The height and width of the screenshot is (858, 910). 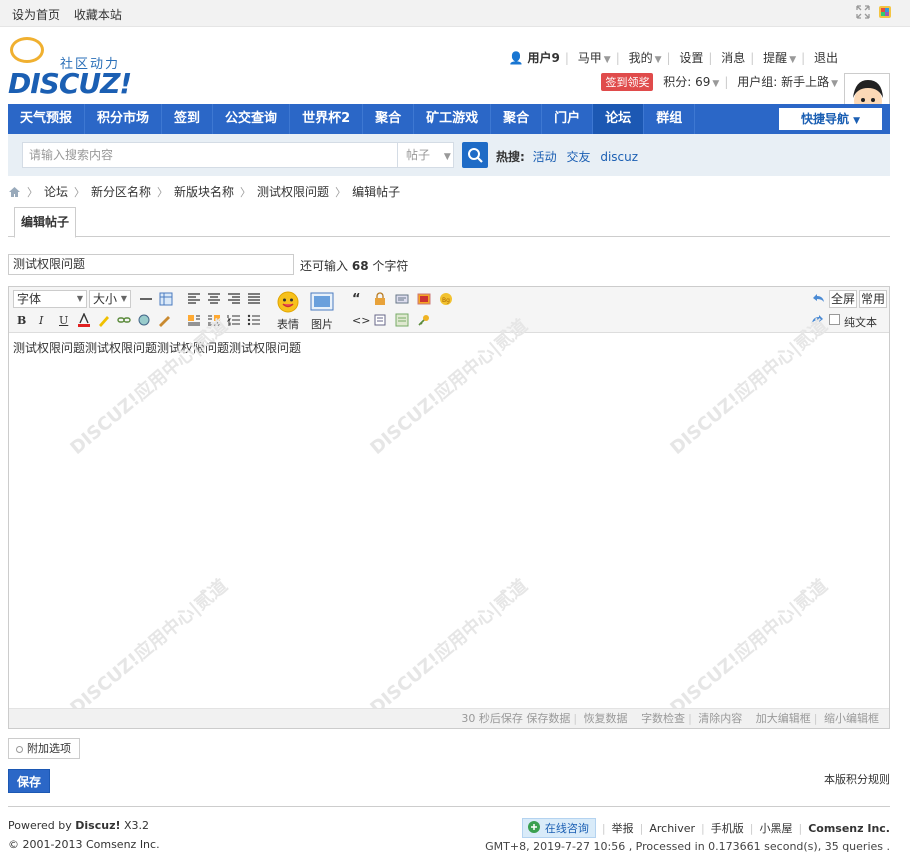 I want to click on quick-nav-button: 快捷导航 ▼, so click(x=830, y=119).